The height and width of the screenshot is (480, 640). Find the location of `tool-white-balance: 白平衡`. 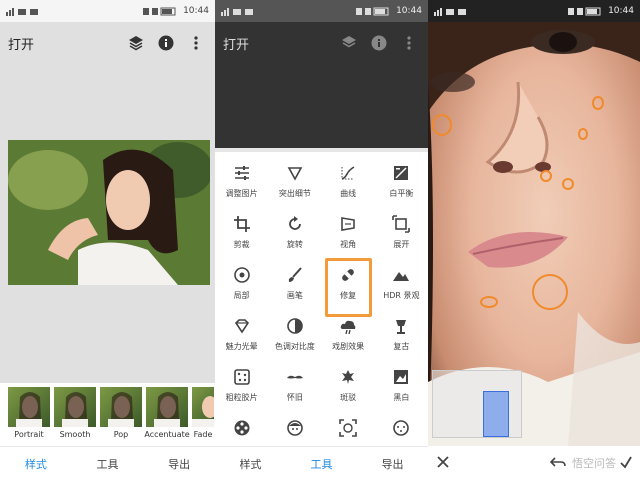

tool-white-balance: 白平衡 is located at coordinates (401, 183).